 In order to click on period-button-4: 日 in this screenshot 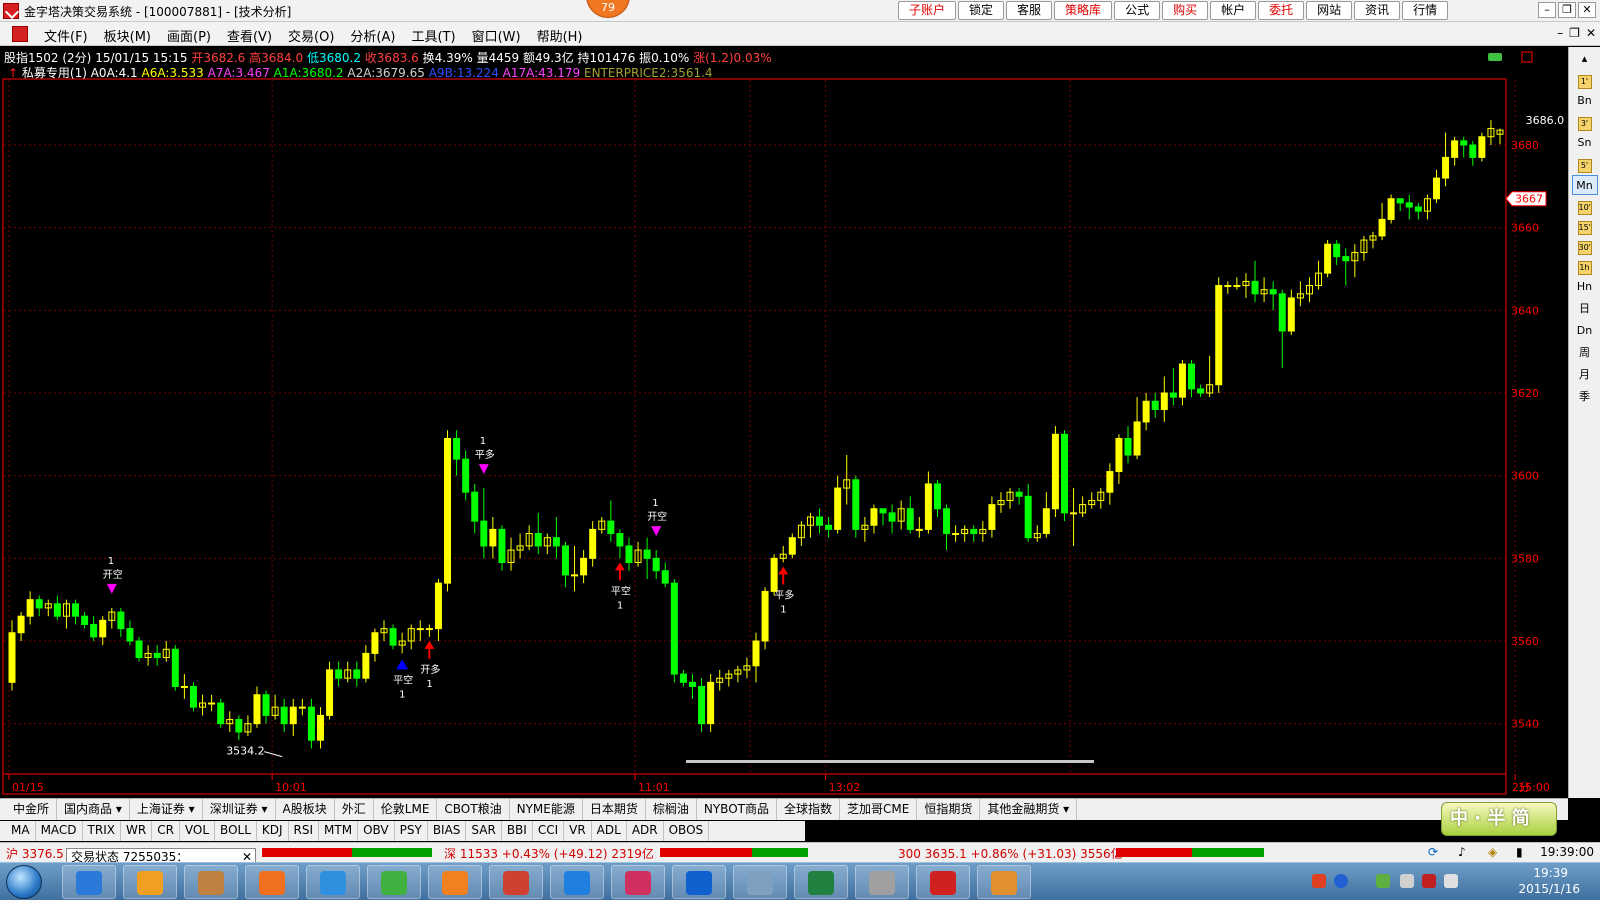, I will do `click(1585, 309)`.